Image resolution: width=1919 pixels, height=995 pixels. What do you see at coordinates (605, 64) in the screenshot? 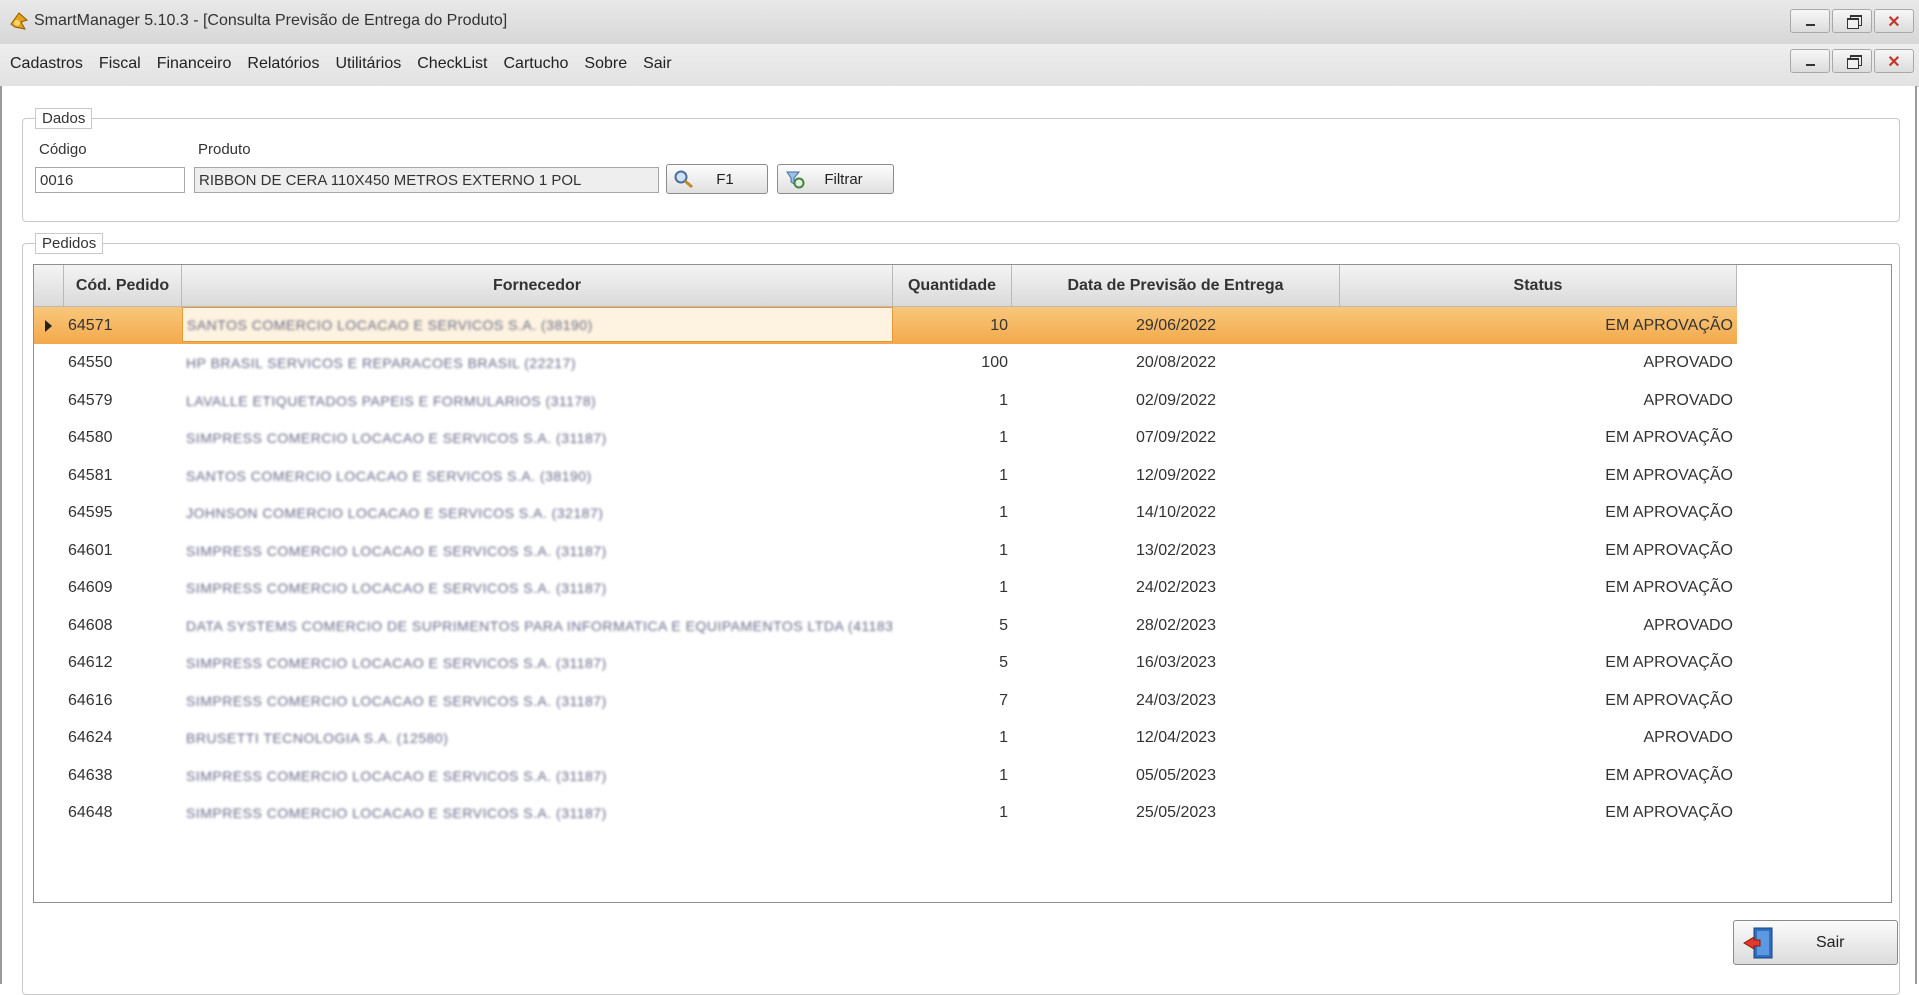
I see `menu-item-sobre: Sobre` at bounding box center [605, 64].